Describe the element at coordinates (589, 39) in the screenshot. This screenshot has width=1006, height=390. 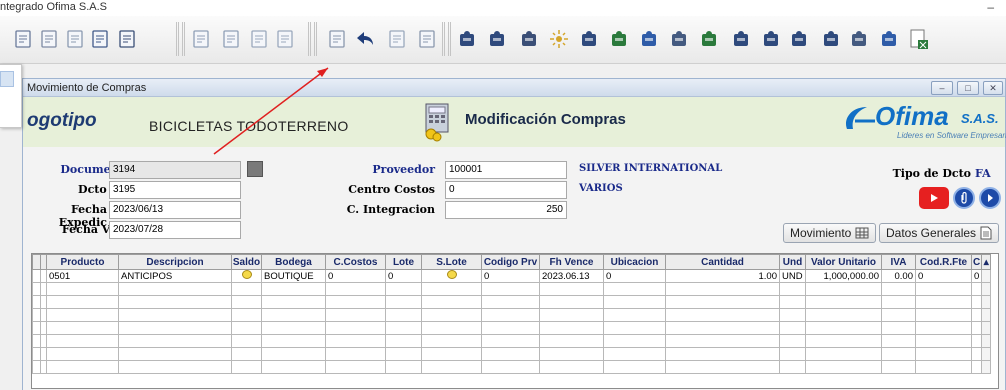
I see `person-icon` at that location.